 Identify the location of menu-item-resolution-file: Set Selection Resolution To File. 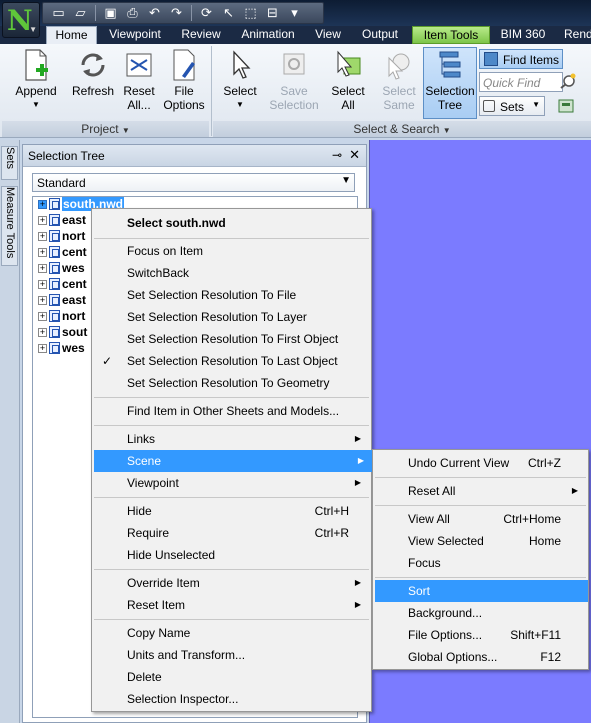
(231, 295).